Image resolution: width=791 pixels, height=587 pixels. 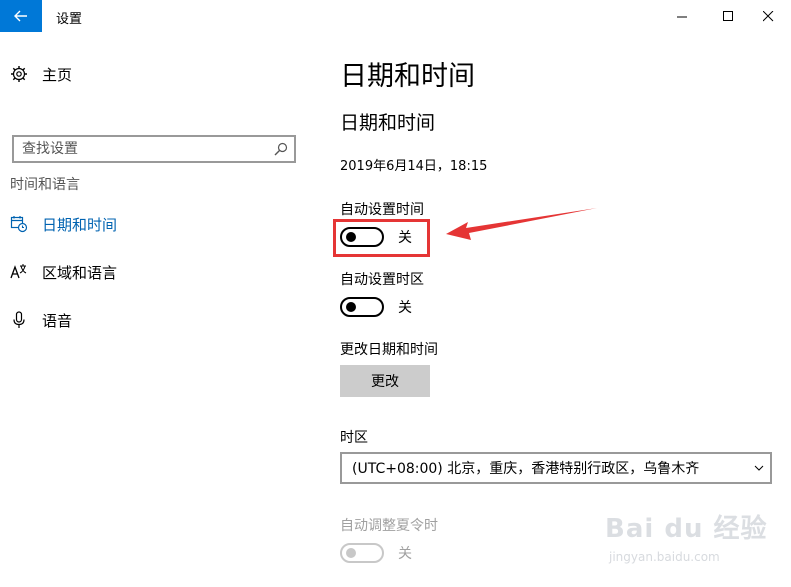 I want to click on dst-label: 自动调整夏令时, so click(x=389, y=526).